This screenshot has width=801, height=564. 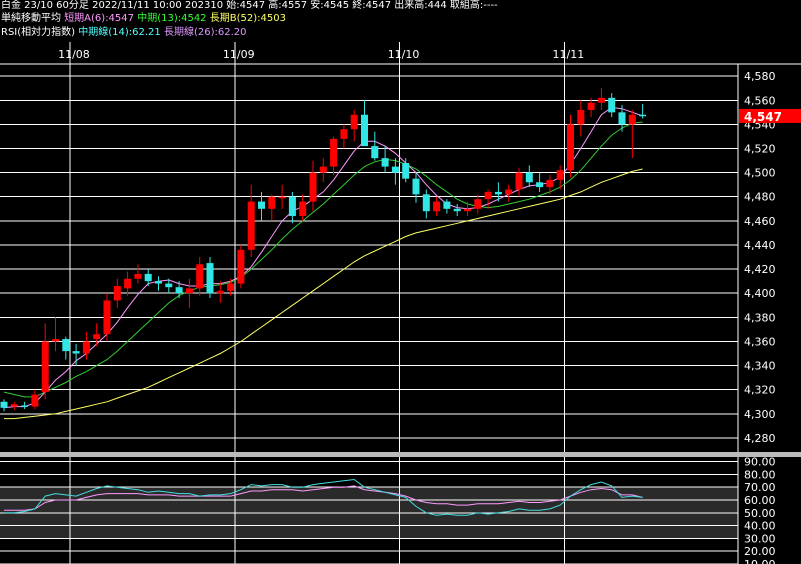 What do you see at coordinates (38, 32) in the screenshot?
I see `rsi-legend-title: RSI(相対力指数)` at bounding box center [38, 32].